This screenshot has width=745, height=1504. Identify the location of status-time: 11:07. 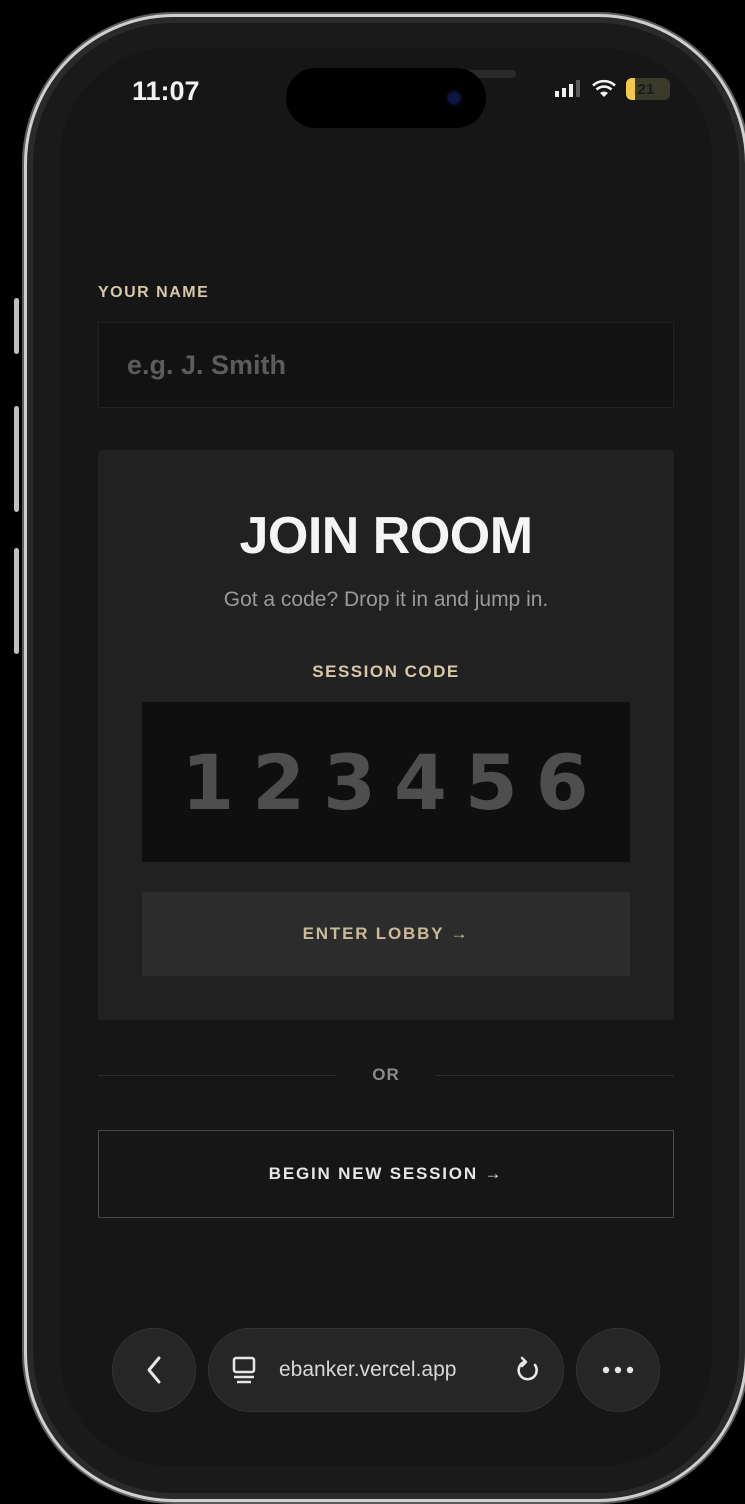
(166, 91).